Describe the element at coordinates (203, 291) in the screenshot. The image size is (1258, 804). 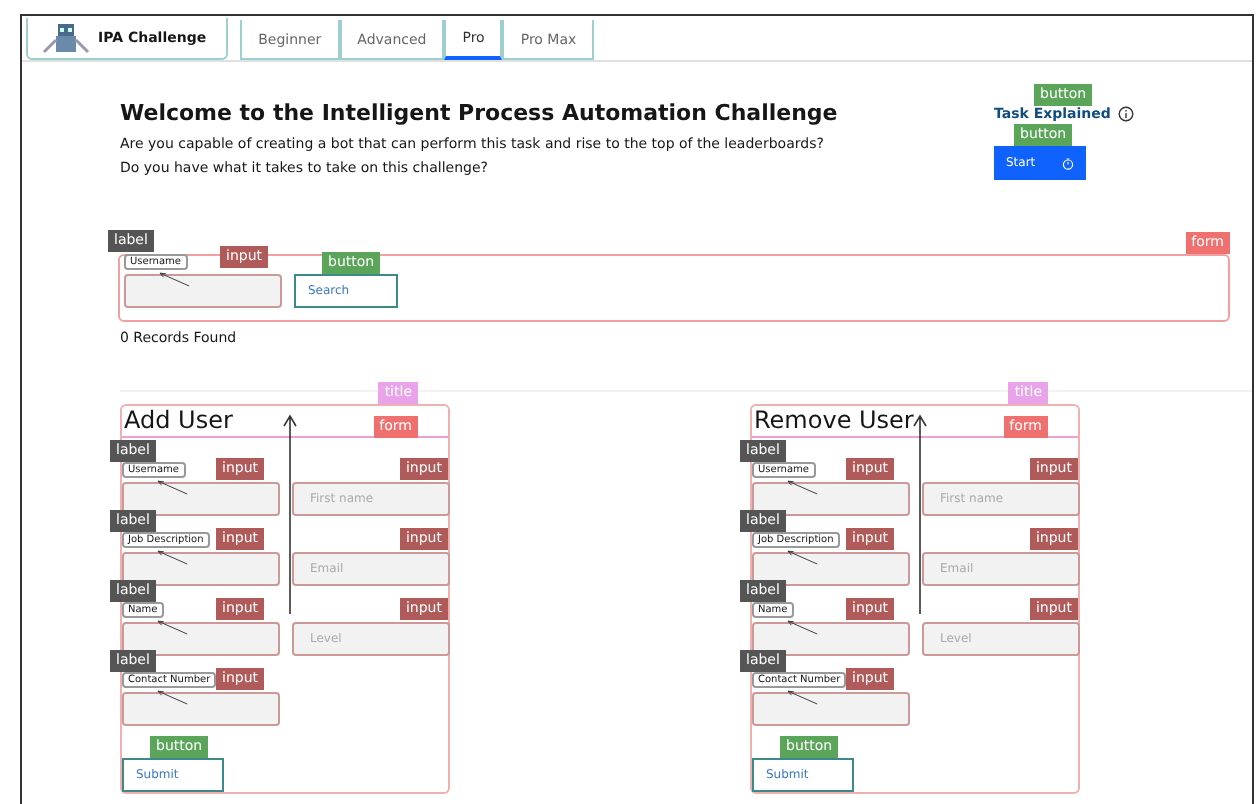
I see `username-field` at that location.